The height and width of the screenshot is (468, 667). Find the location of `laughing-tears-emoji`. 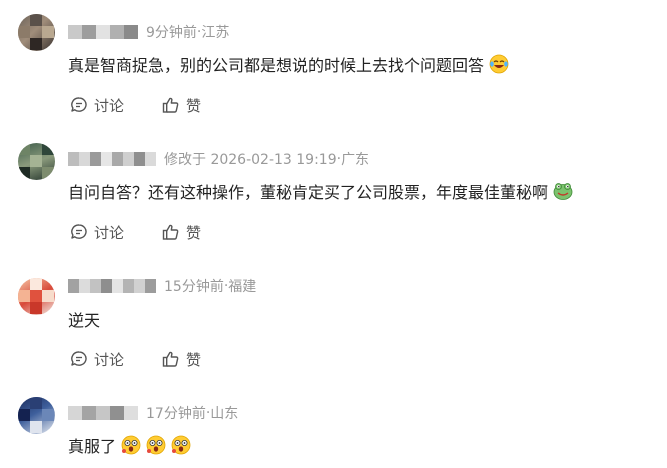

laughing-tears-emoji is located at coordinates (499, 64).